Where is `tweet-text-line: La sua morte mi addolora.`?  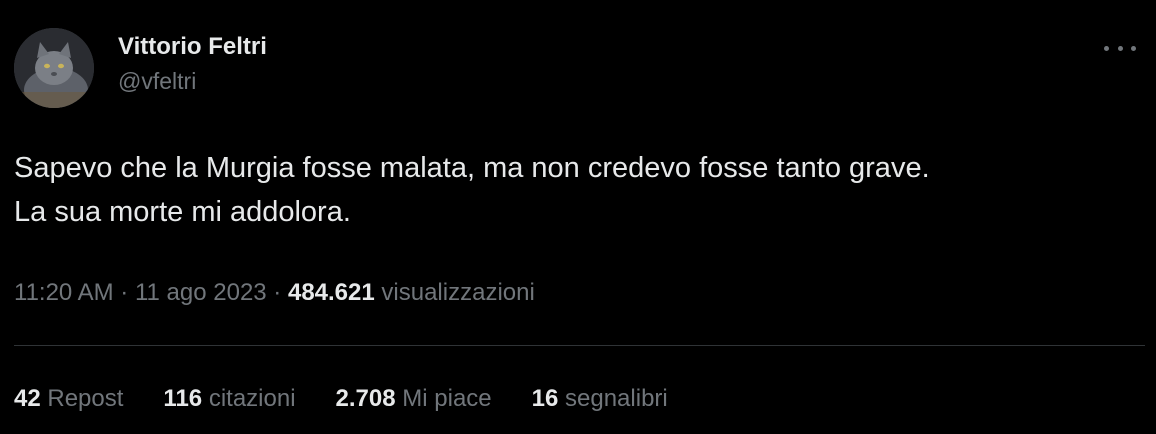
tweet-text-line: La sua morte mi addolora. is located at coordinates (182, 212).